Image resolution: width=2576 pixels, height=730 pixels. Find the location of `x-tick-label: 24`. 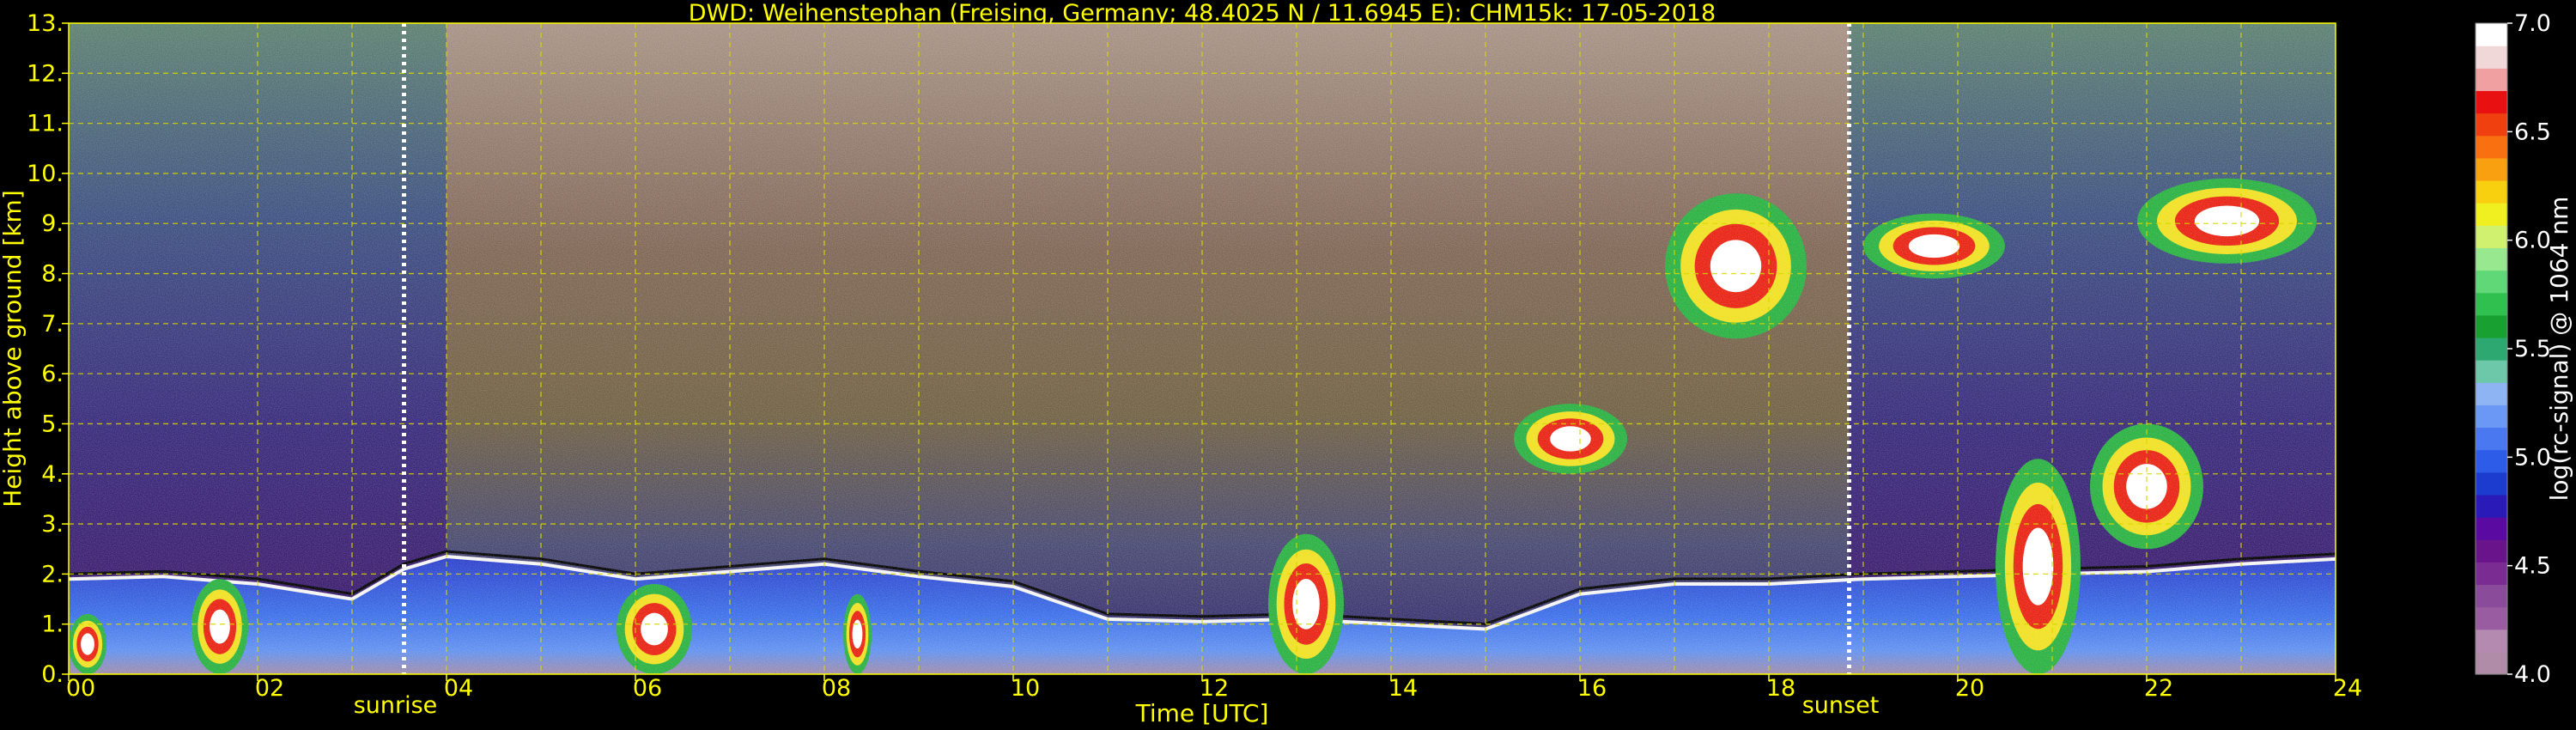

x-tick-label: 24 is located at coordinates (2347, 688).